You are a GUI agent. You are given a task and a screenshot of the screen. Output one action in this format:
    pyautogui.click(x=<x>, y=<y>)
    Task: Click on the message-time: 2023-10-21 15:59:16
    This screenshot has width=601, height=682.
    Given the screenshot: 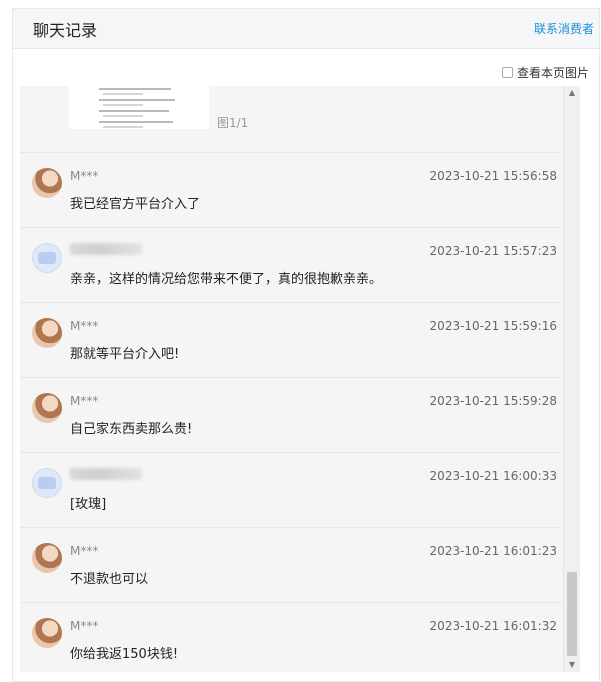 What is the action you would take?
    pyautogui.click(x=493, y=326)
    